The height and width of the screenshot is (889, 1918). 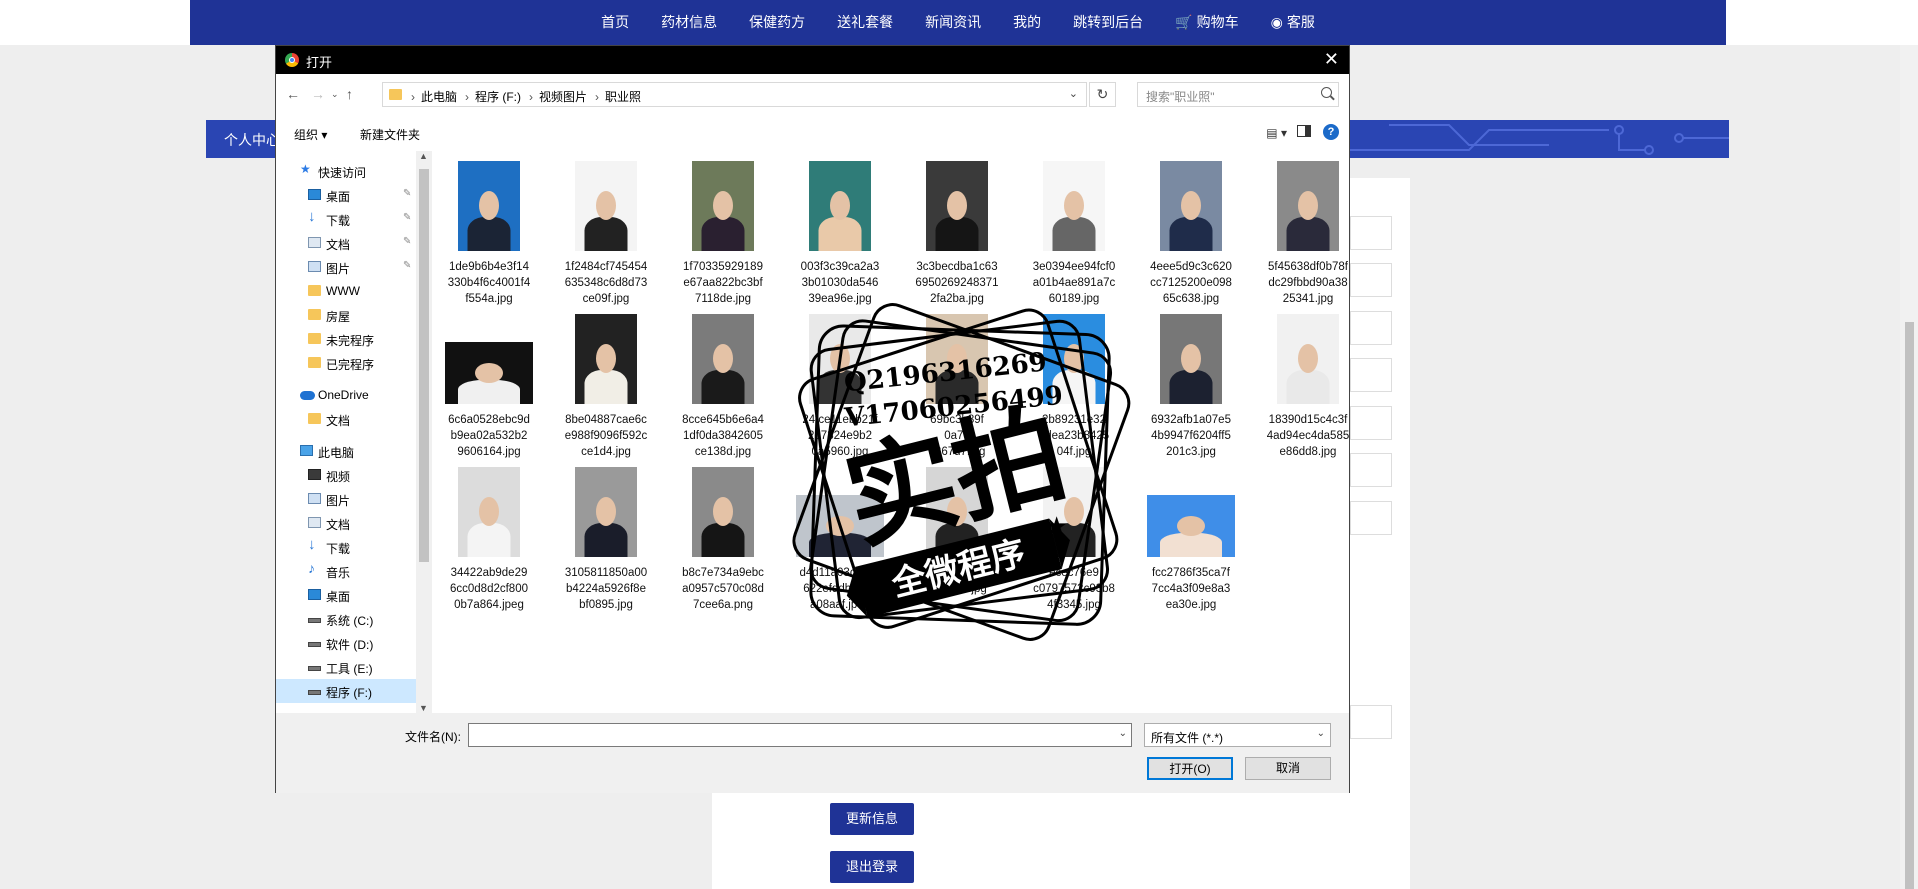 I want to click on nav-item: 我的, so click(x=1027, y=22).